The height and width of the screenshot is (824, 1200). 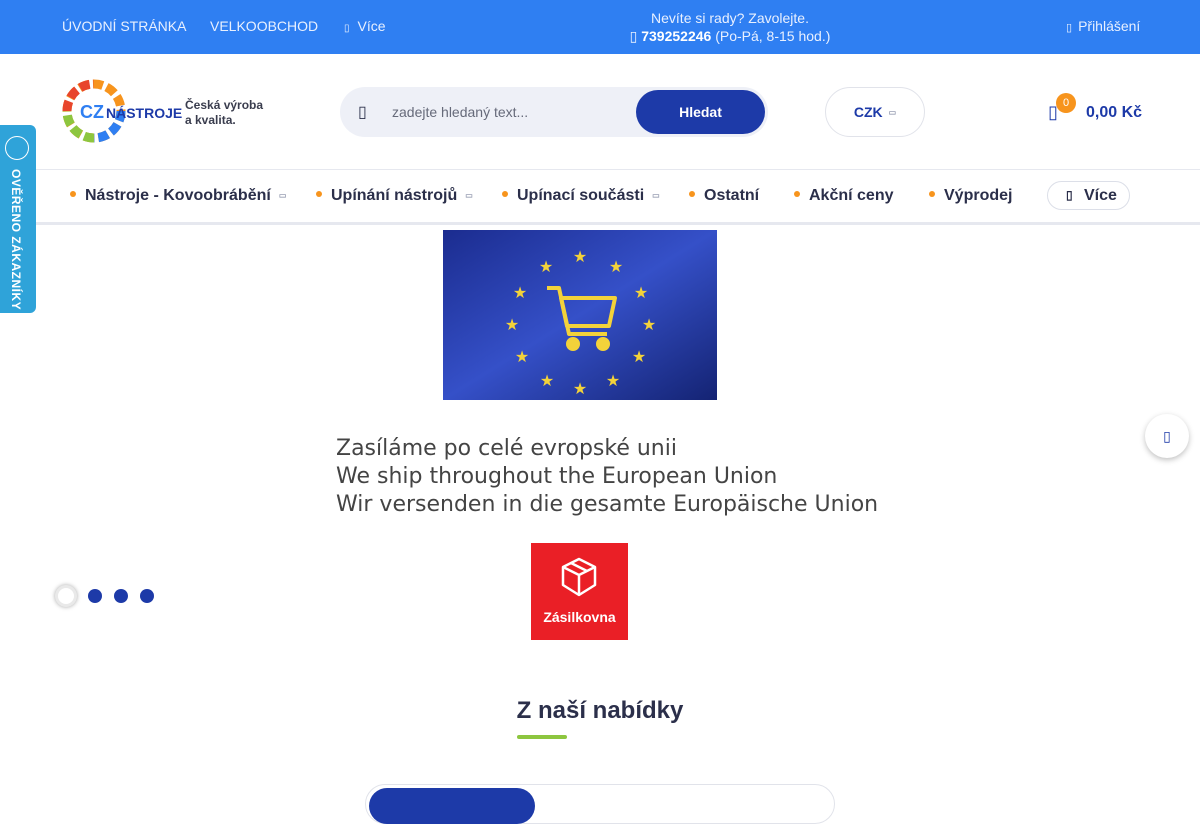 I want to click on top-link-wholesale: VELKOOBCHOD, so click(x=264, y=26).